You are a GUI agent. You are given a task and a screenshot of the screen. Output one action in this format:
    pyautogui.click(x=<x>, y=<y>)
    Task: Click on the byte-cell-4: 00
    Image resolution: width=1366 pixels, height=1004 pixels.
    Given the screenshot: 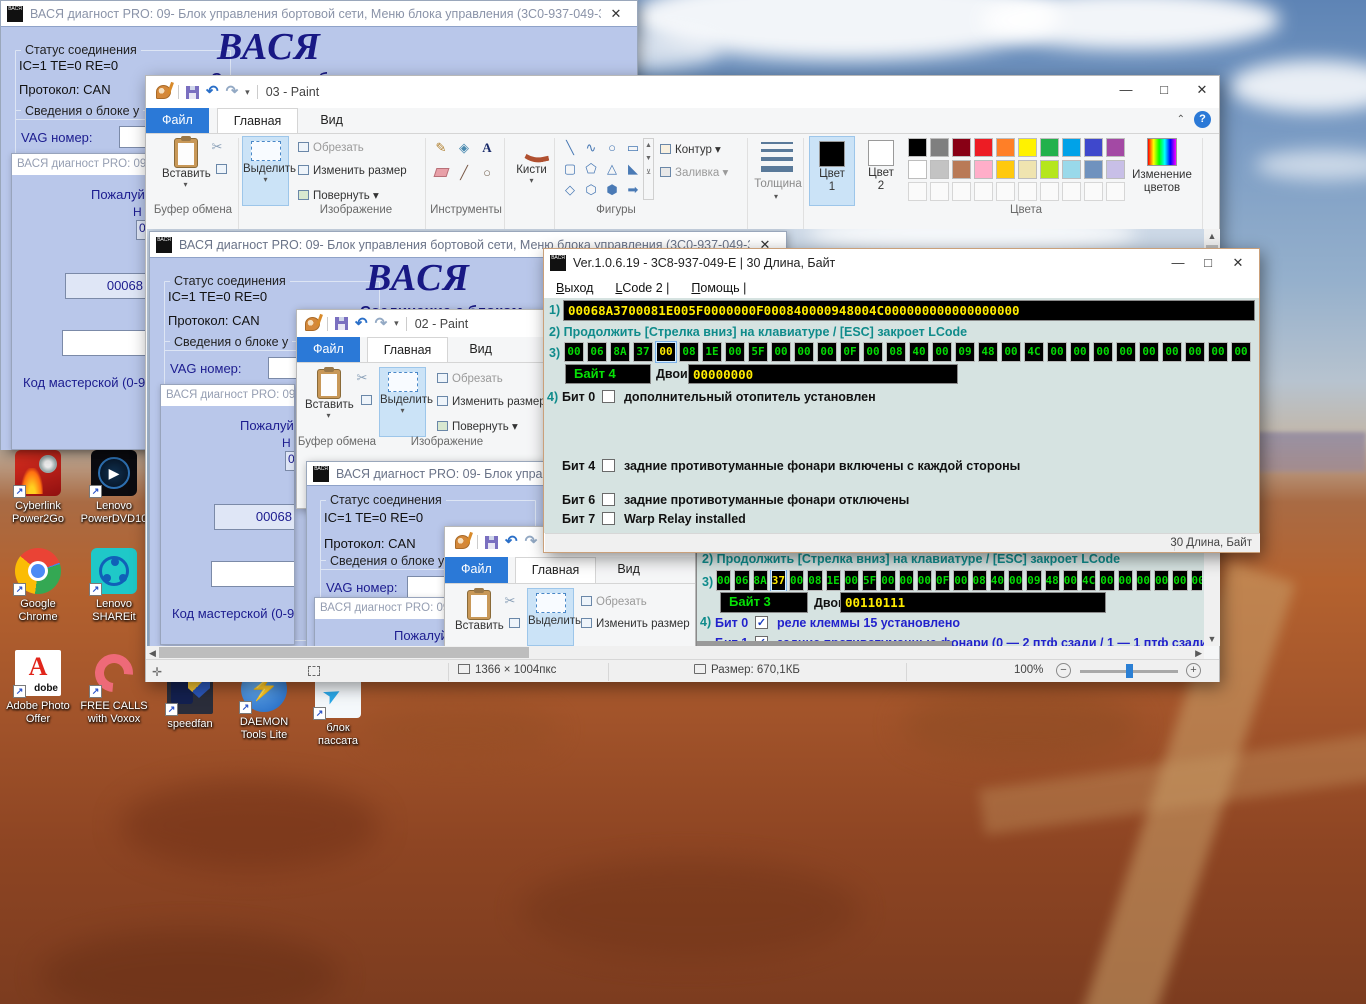 What is the action you would take?
    pyautogui.click(x=797, y=580)
    